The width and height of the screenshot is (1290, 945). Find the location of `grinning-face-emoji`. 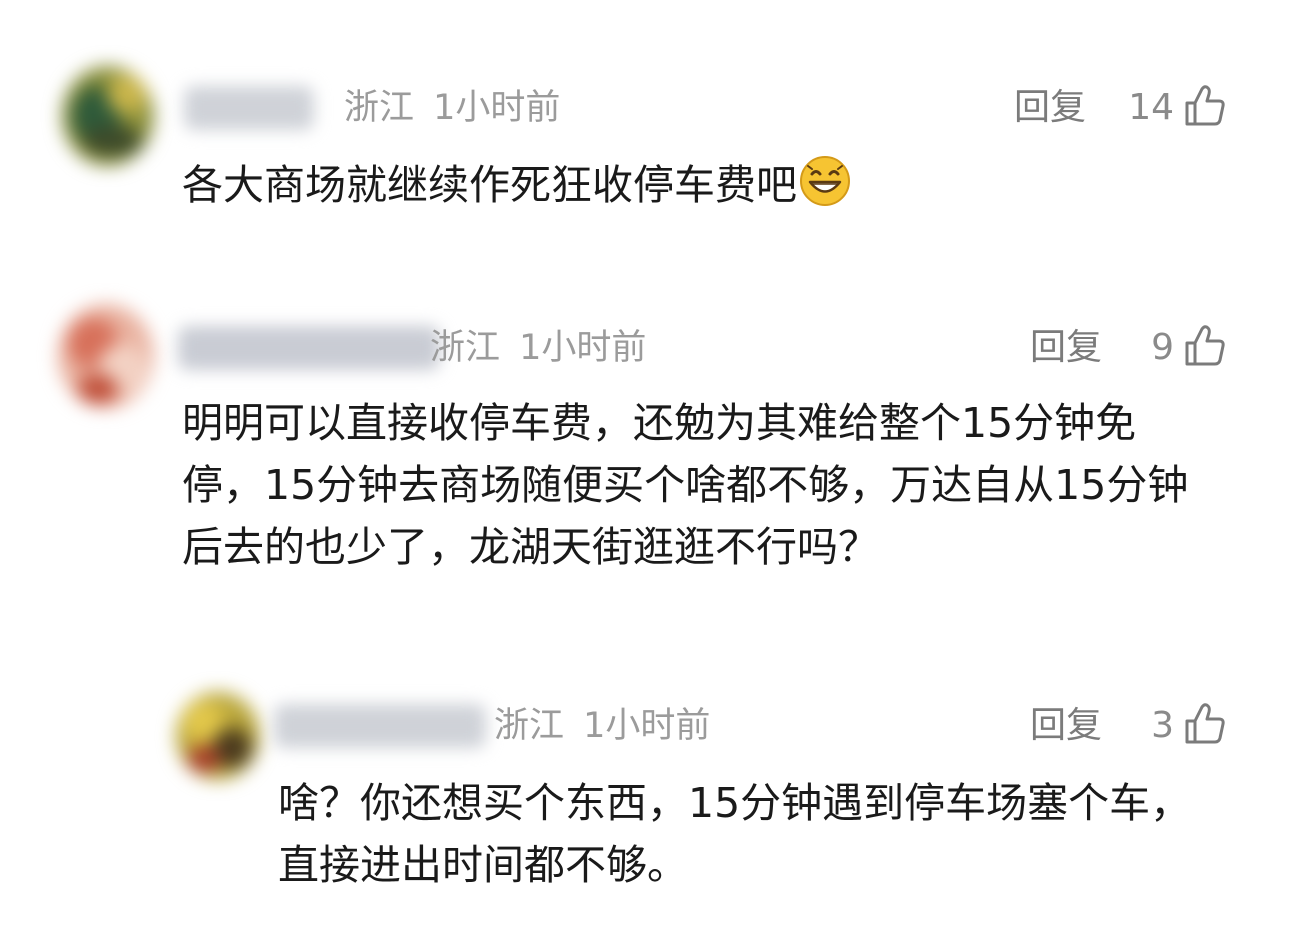

grinning-face-emoji is located at coordinates (825, 181).